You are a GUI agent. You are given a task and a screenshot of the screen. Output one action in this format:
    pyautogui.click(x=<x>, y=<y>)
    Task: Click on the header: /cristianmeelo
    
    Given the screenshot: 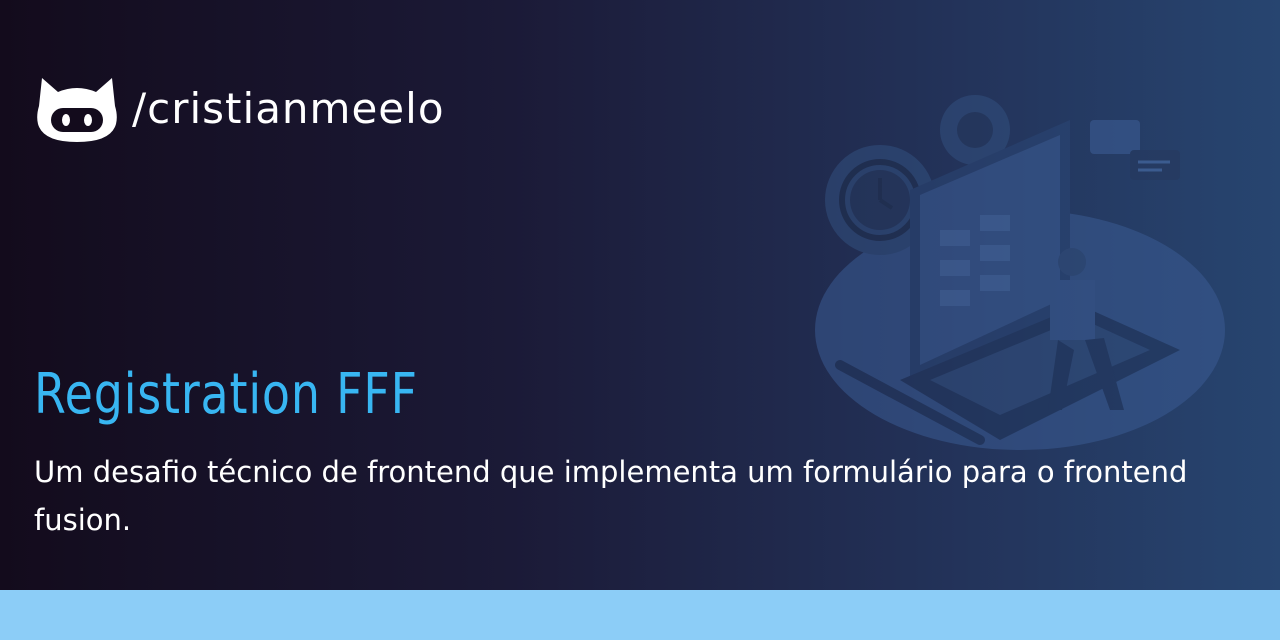 What is the action you would take?
    pyautogui.click(x=240, y=108)
    